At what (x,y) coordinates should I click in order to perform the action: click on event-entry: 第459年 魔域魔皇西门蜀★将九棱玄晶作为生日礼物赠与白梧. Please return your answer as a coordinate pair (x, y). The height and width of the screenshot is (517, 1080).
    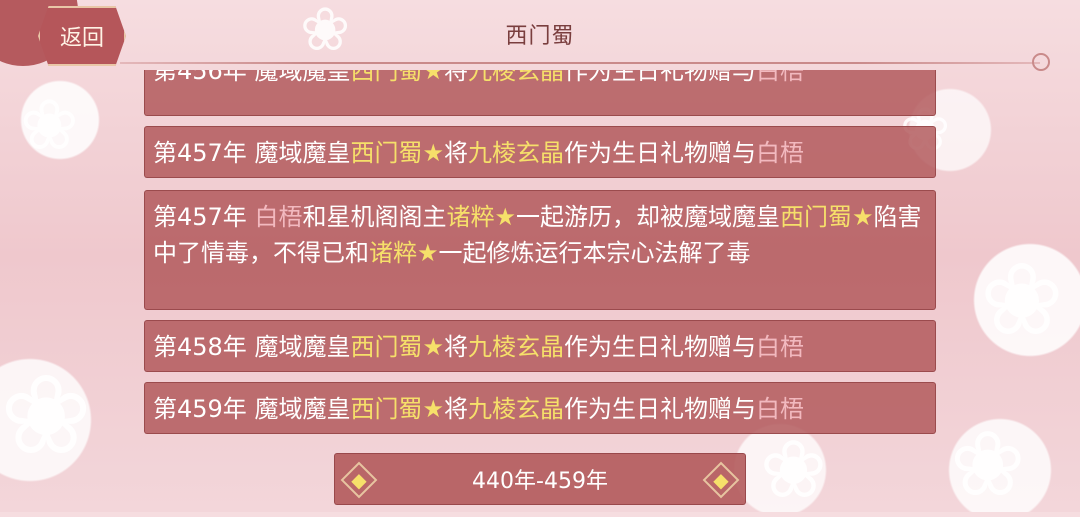
    Looking at the image, I should click on (540, 408).